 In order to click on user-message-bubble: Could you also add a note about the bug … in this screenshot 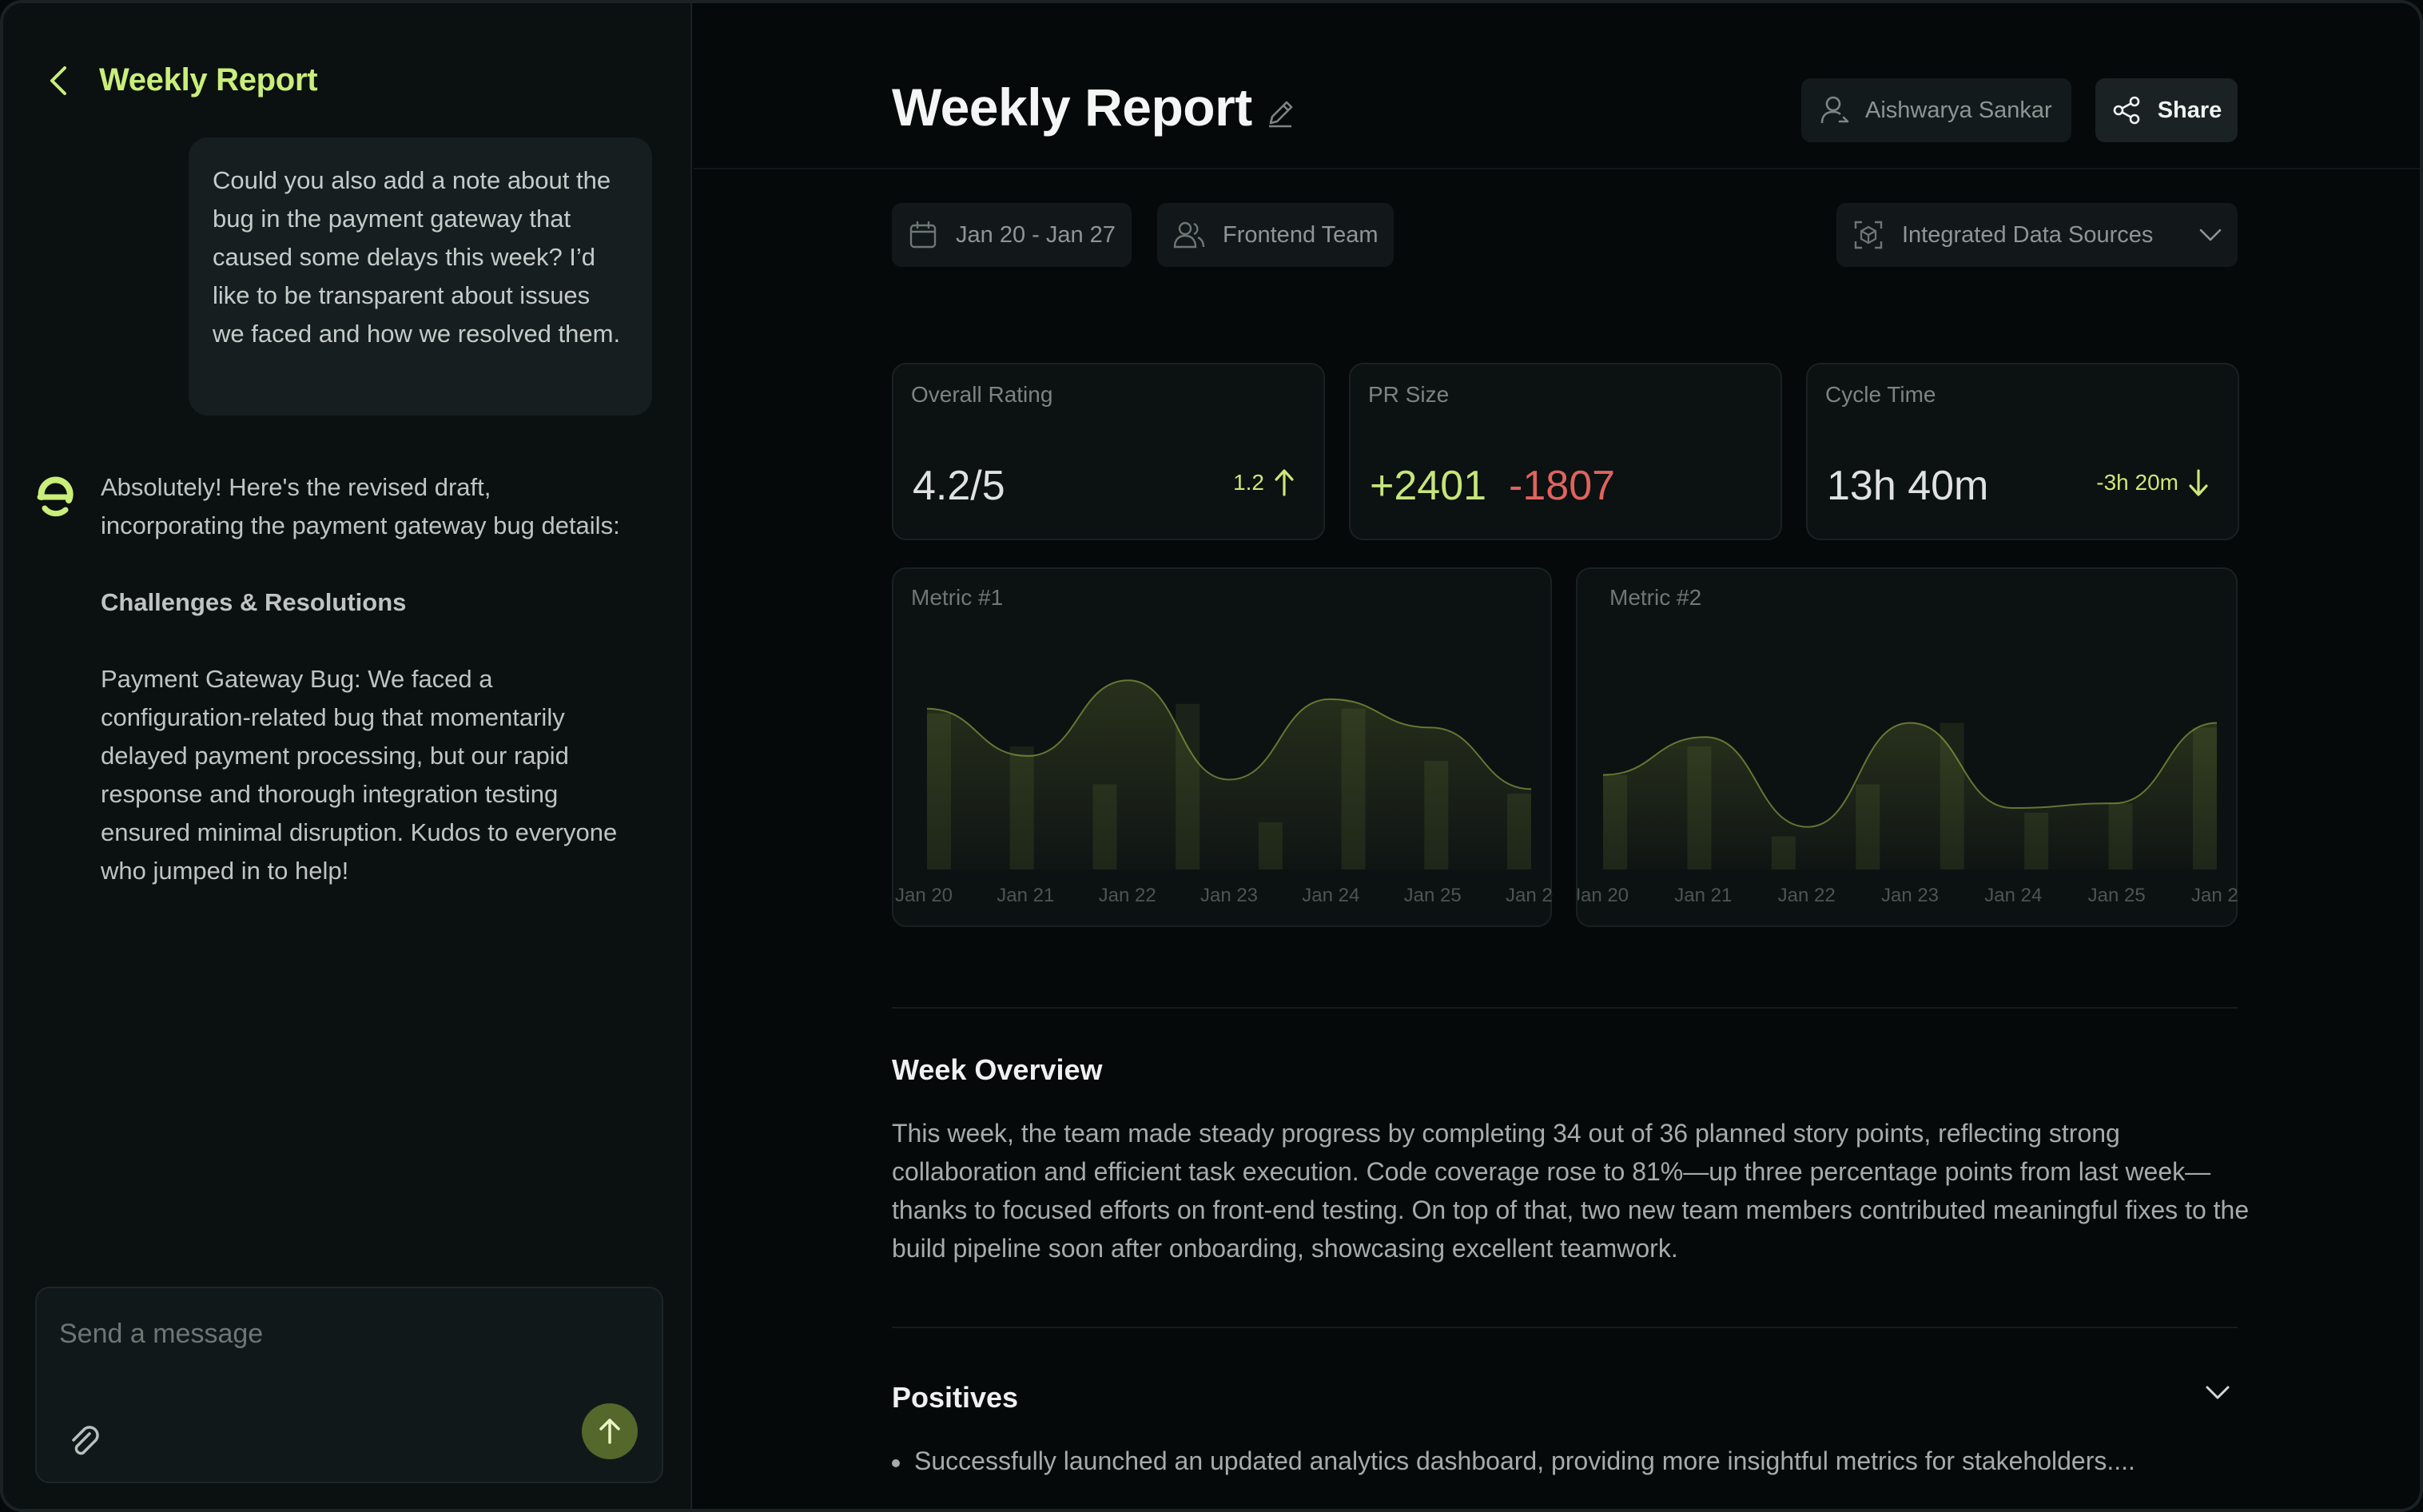, I will do `click(420, 276)`.